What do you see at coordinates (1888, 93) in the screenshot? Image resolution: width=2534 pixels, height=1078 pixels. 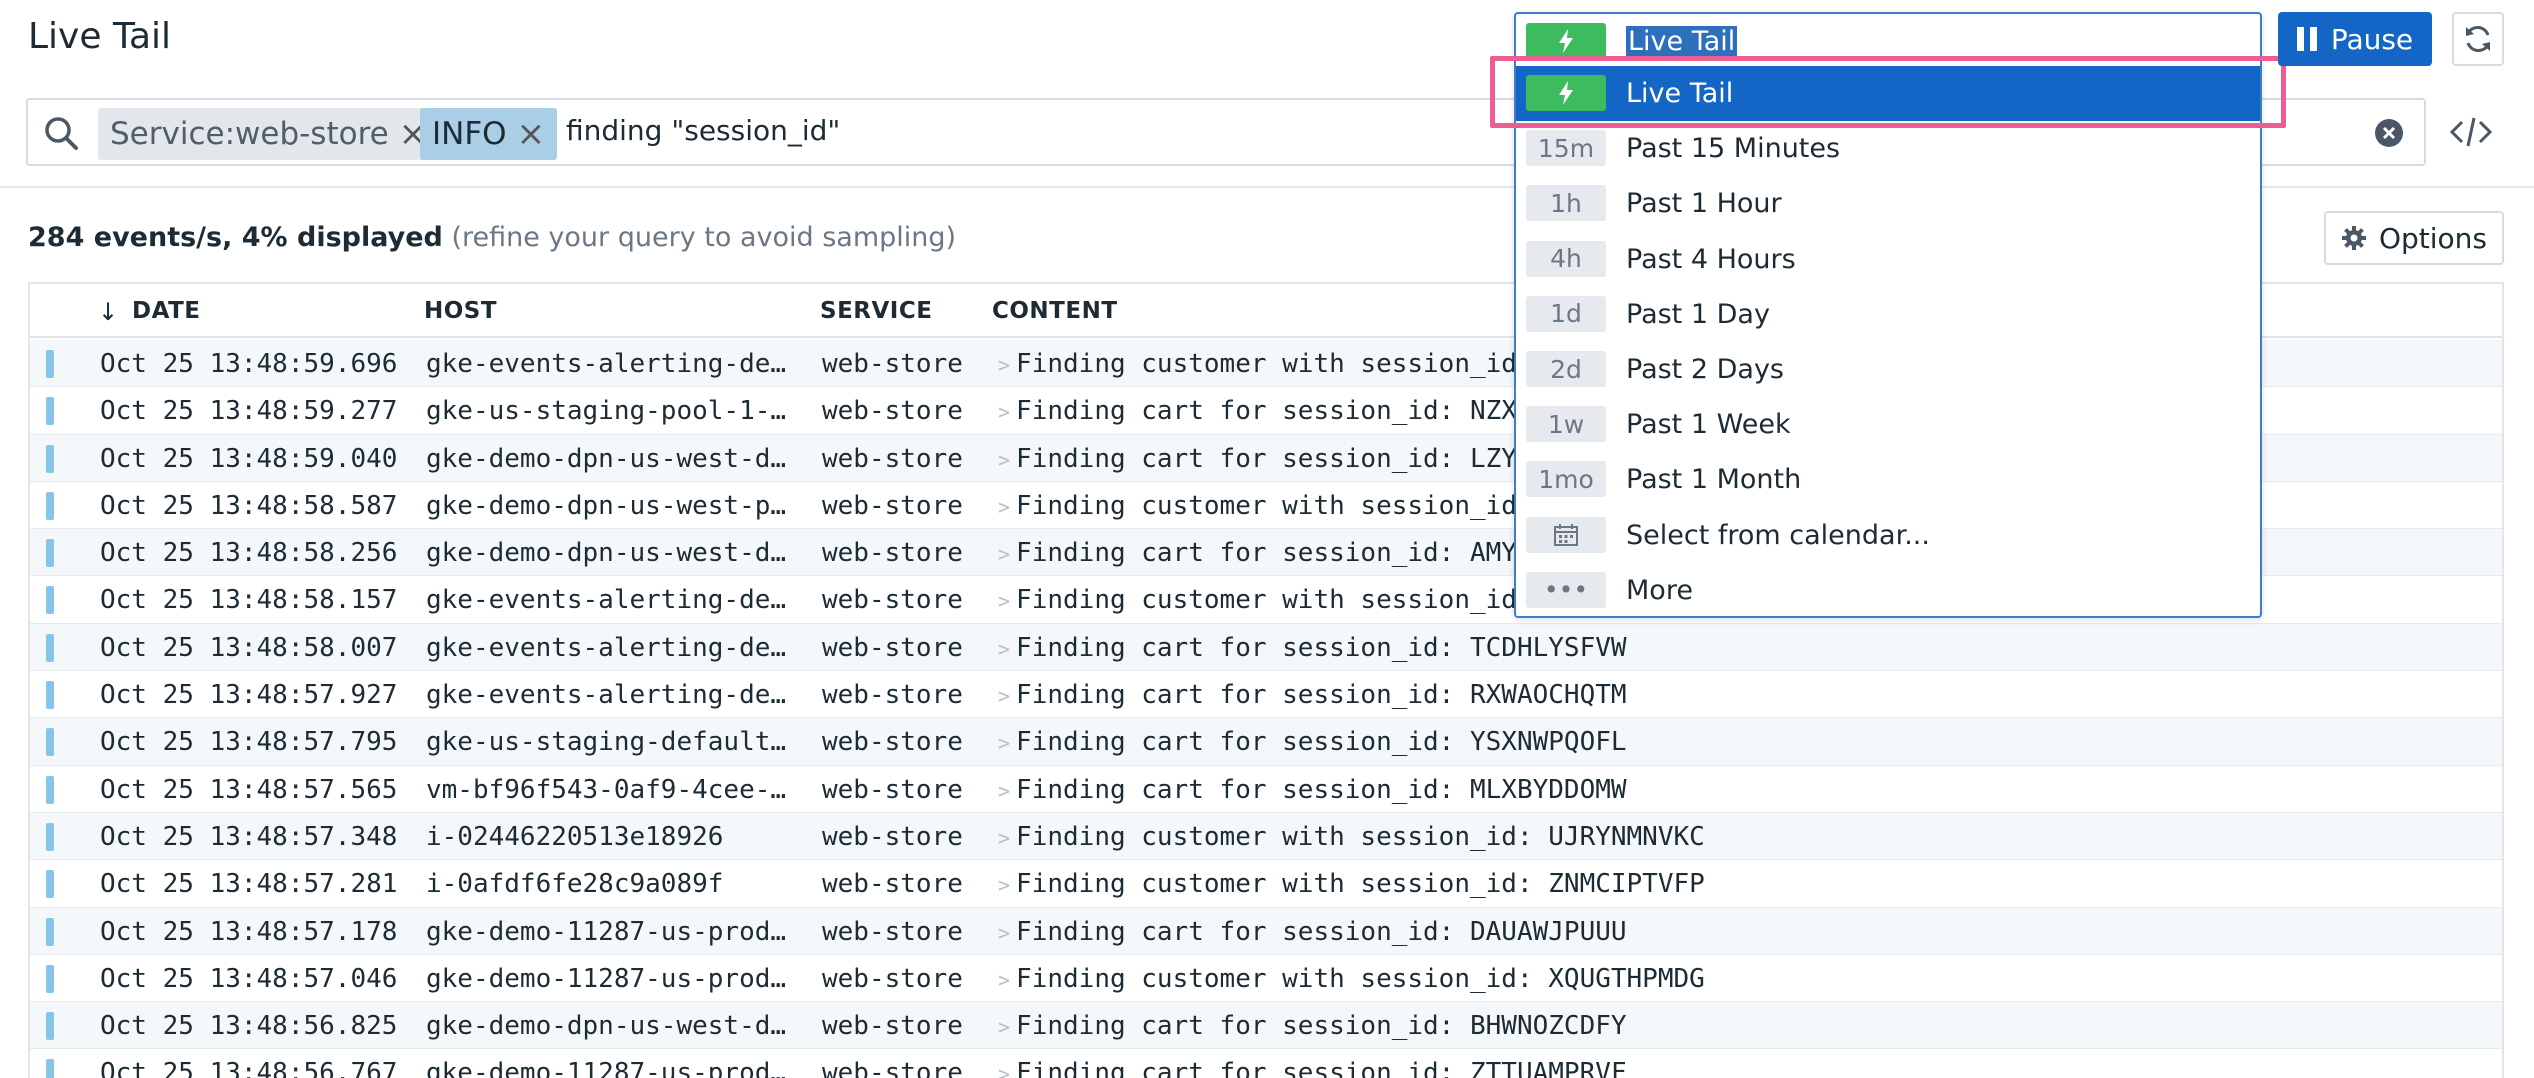 I see `time-option-live-tail: Live Tail` at bounding box center [1888, 93].